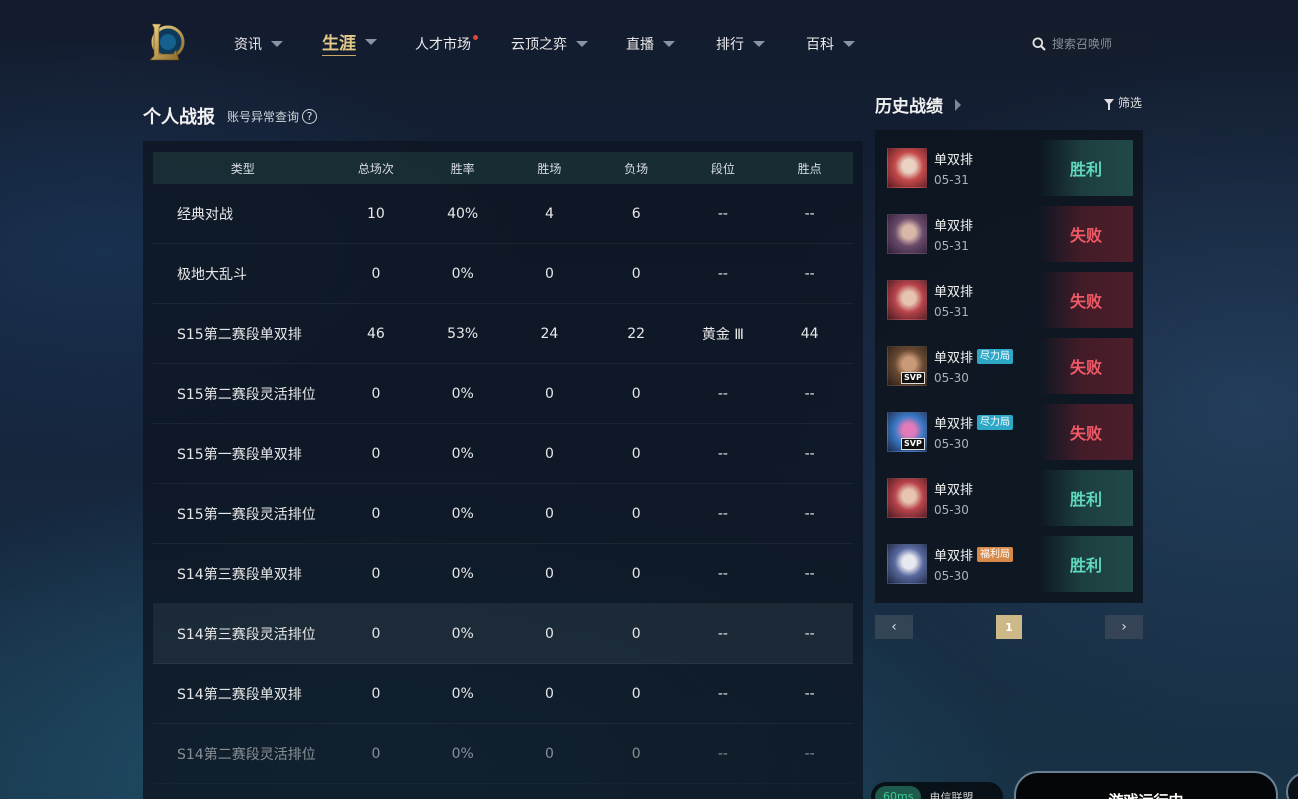 The width and height of the screenshot is (1298, 799). I want to click on column-header: 类型, so click(242, 168).